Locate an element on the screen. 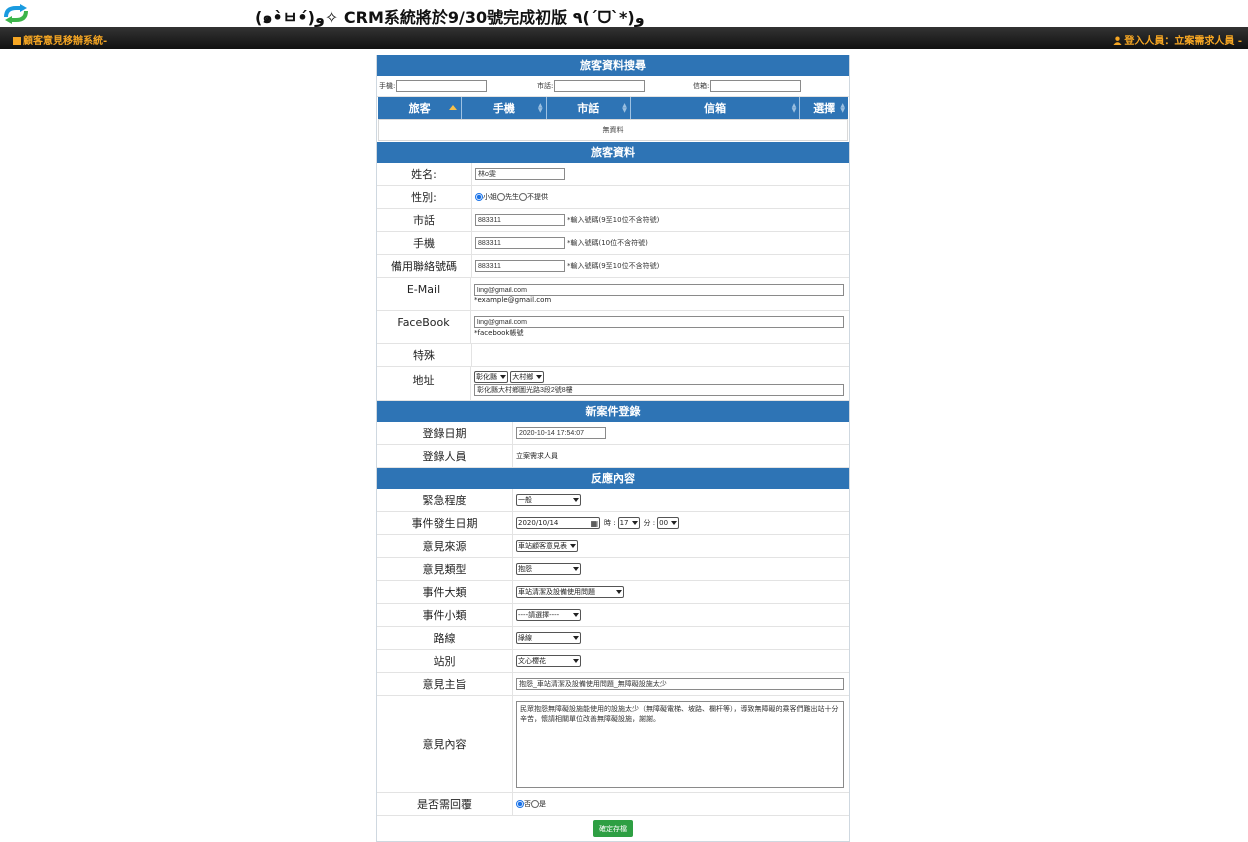 This screenshot has width=1248, height=842. gender-label: 性別: is located at coordinates (424, 197).